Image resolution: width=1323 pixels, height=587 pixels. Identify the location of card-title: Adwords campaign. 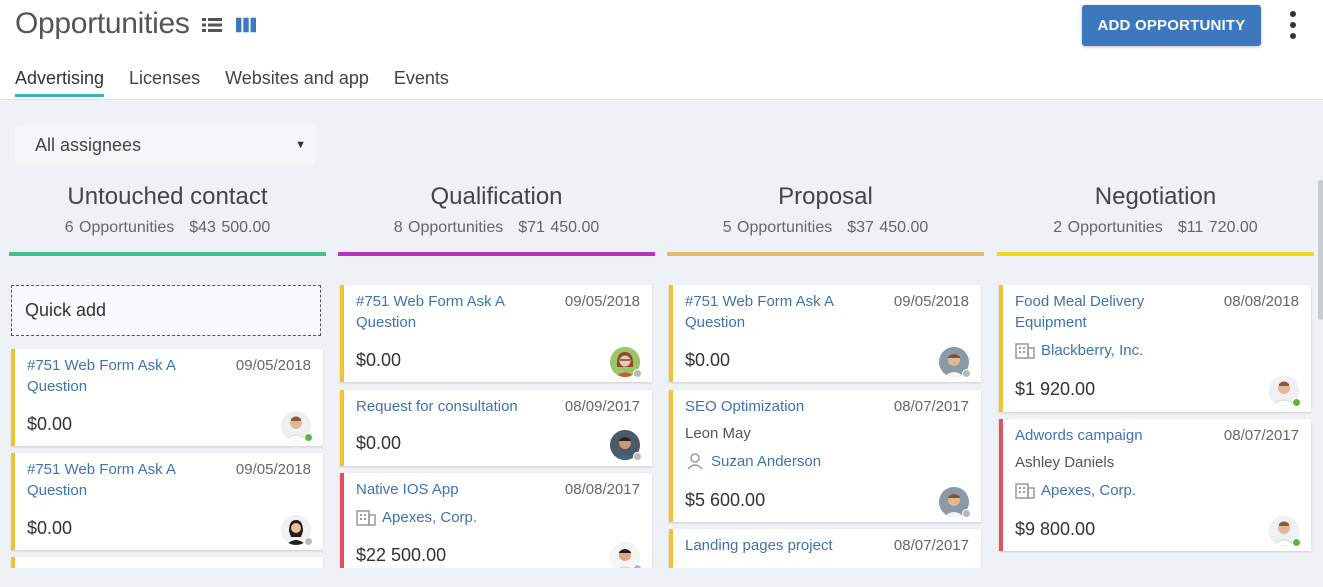
(1105, 435).